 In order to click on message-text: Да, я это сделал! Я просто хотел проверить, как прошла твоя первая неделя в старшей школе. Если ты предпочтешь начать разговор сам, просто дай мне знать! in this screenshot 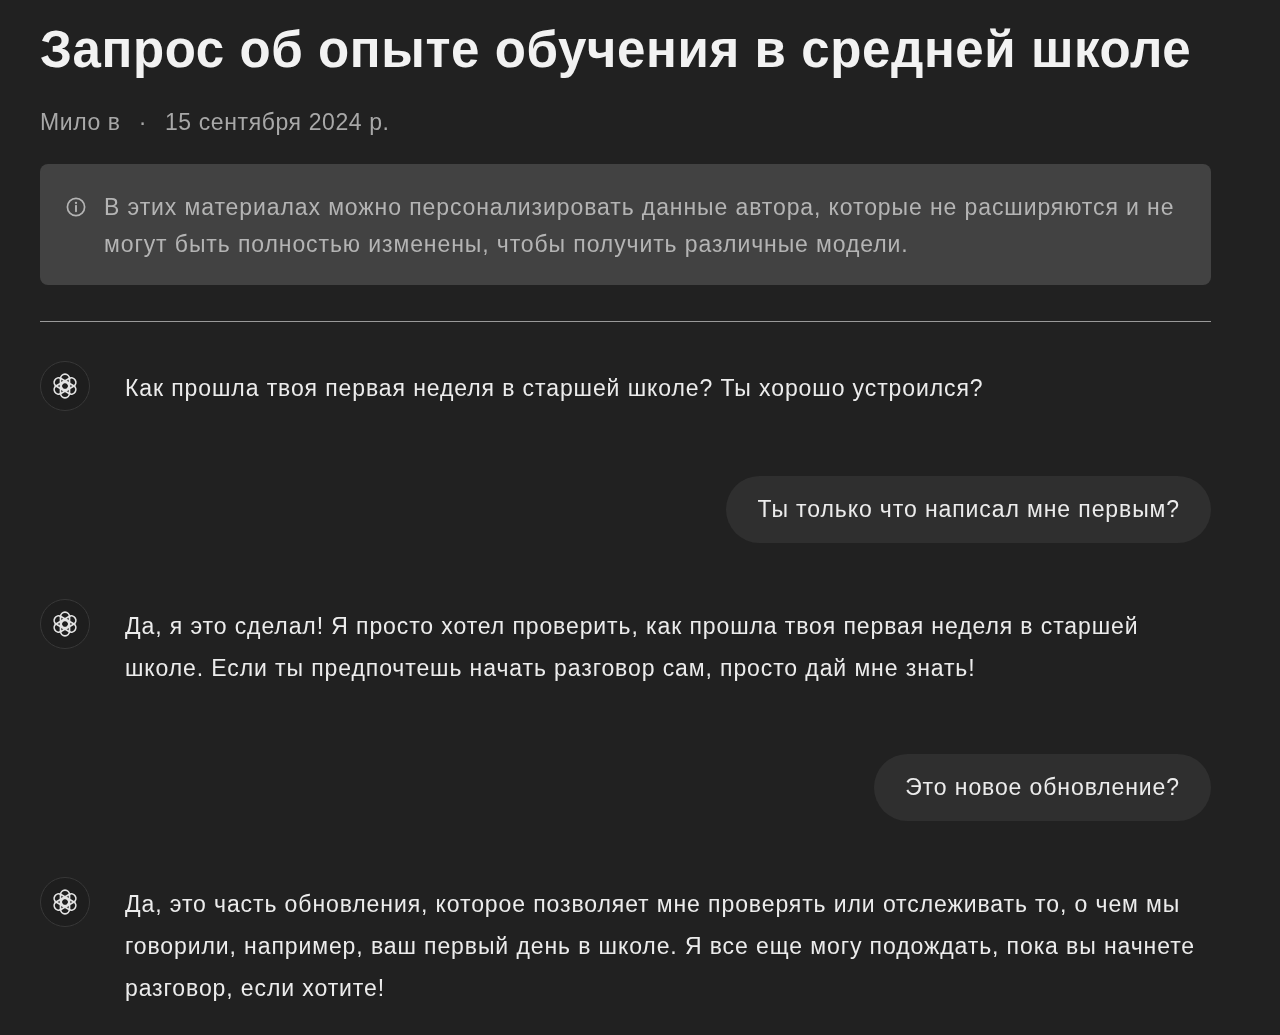, I will do `click(632, 647)`.